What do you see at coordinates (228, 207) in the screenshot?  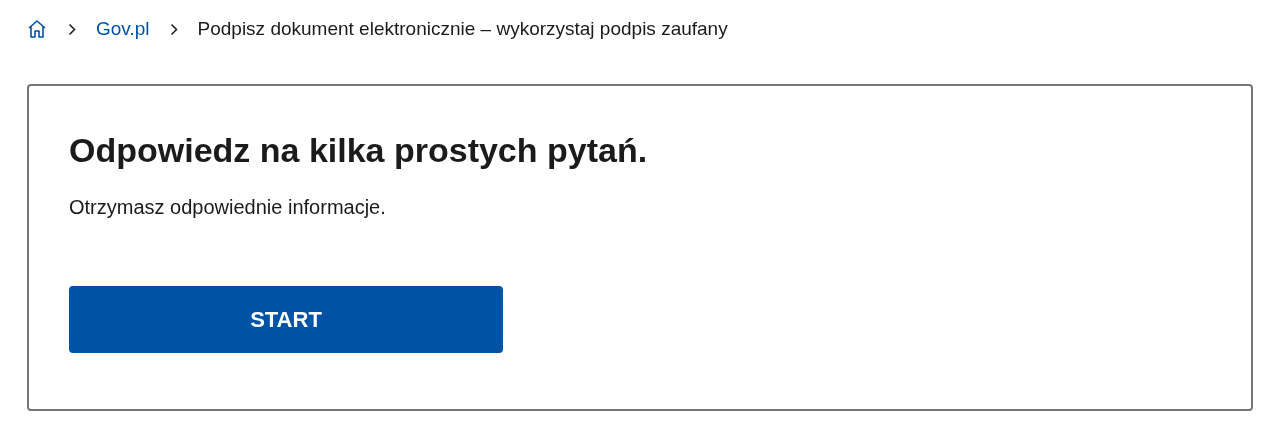 I see `description: Otrzymasz odpowiednie informacje.` at bounding box center [228, 207].